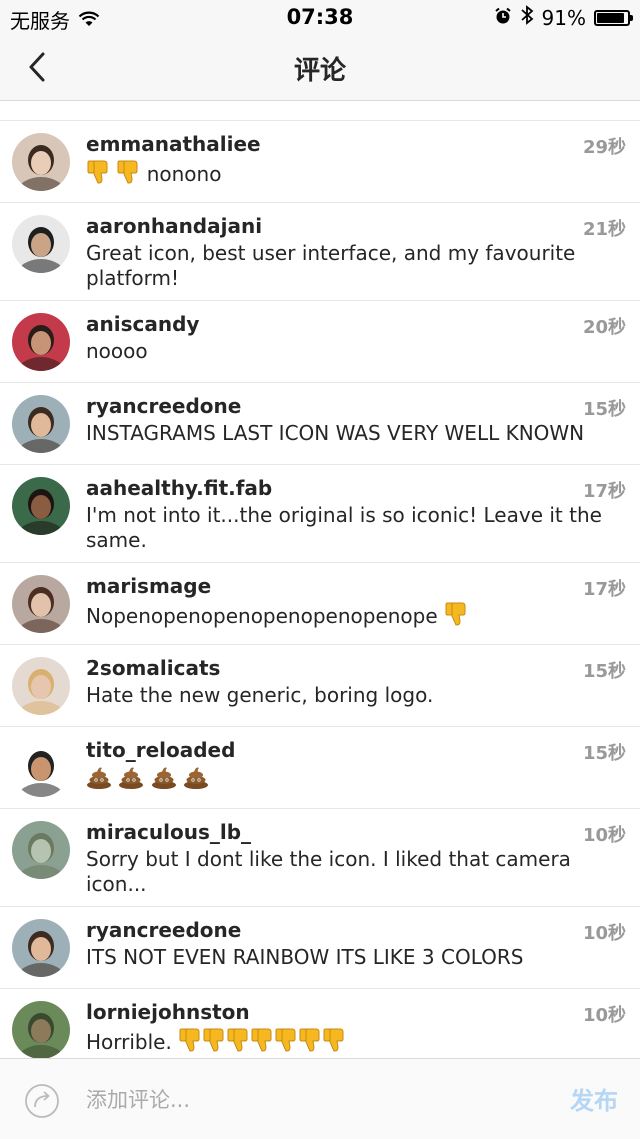  Describe the element at coordinates (356, 668) in the screenshot. I see `comment-username: 2somalicats` at that location.